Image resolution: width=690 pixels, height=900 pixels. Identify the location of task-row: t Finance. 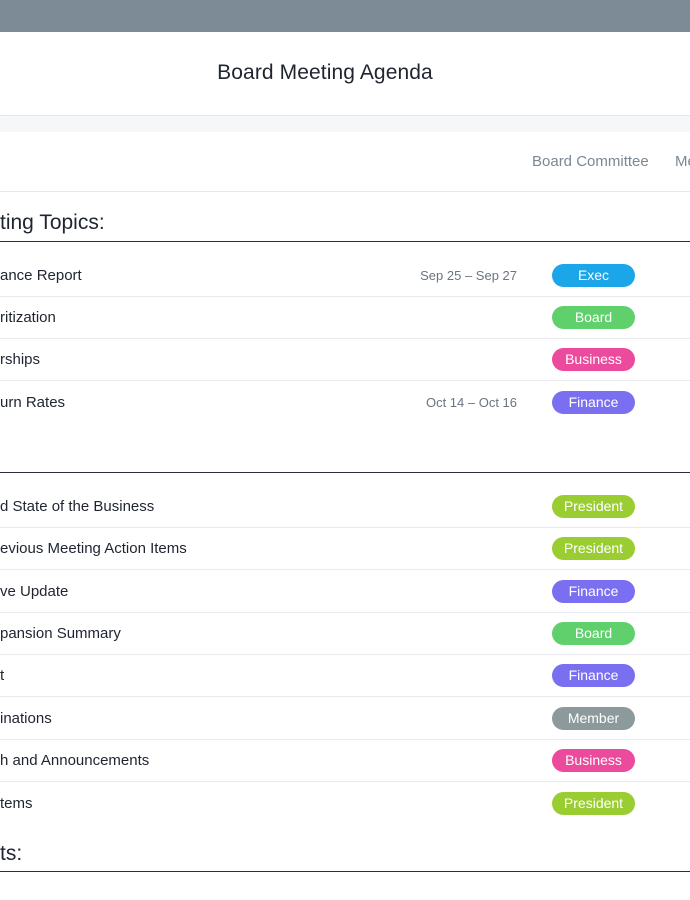
(345, 676).